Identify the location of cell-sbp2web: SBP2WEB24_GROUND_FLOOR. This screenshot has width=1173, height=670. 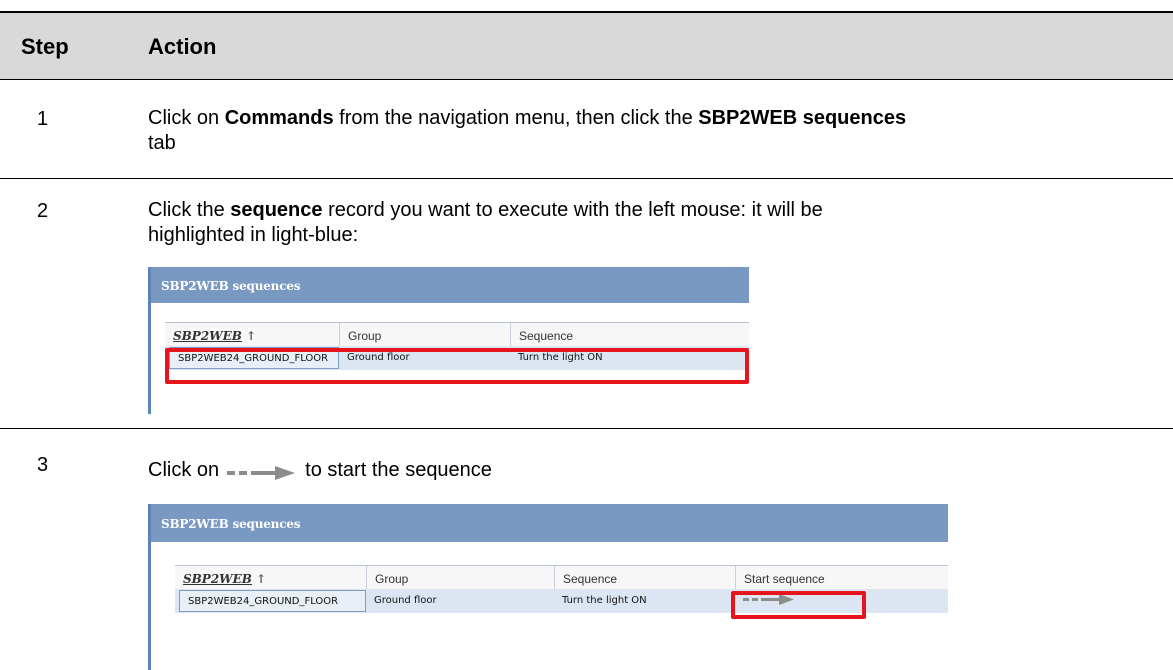
(272, 601).